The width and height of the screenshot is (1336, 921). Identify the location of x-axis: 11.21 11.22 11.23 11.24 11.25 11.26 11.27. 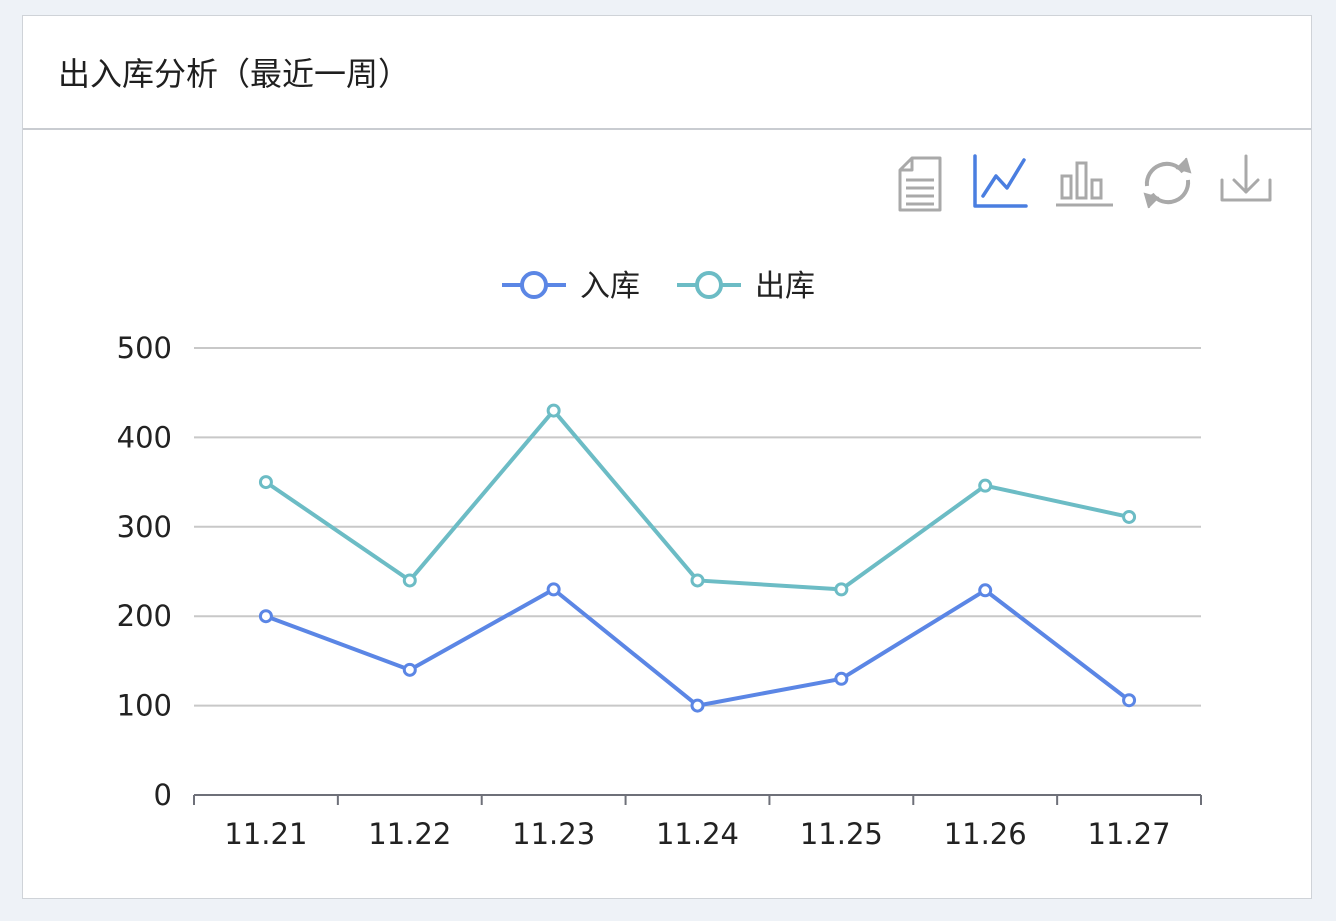
(697, 822).